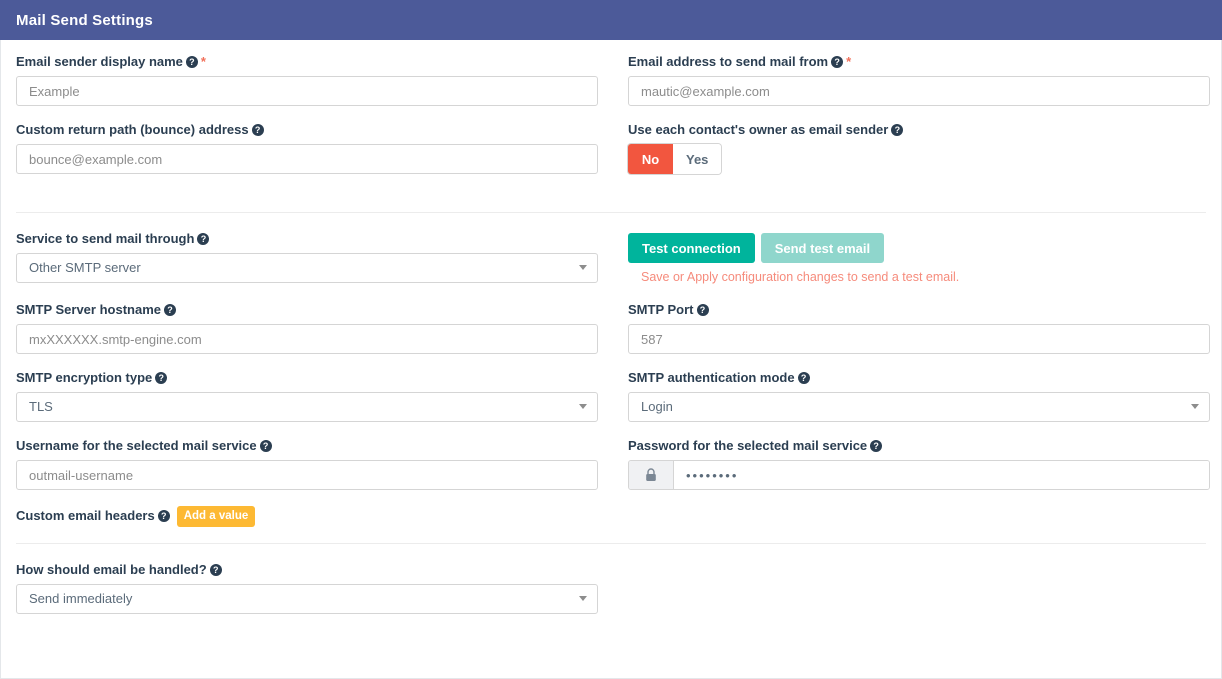 The image size is (1222, 679). Describe the element at coordinates (728, 61) in the screenshot. I see `label-text: Email address to send mail from` at that location.